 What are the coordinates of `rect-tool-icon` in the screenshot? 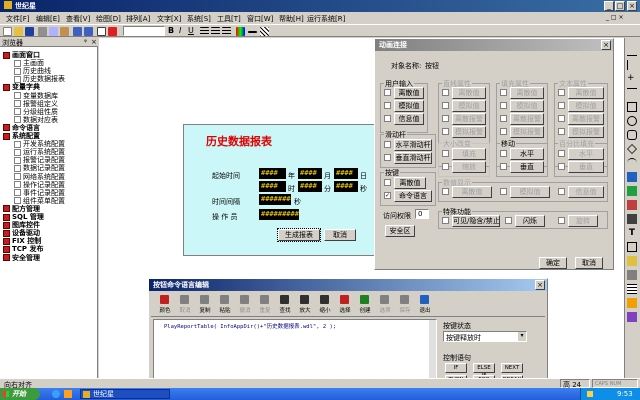 It's located at (632, 107).